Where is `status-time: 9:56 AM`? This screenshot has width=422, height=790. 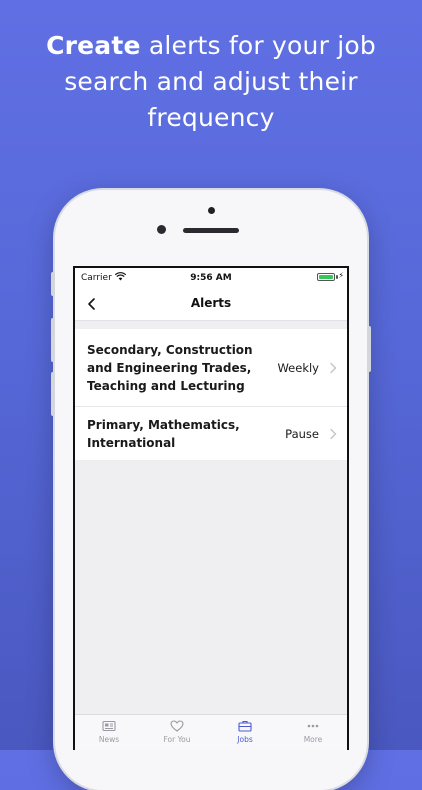
status-time: 9:56 AM is located at coordinates (211, 278).